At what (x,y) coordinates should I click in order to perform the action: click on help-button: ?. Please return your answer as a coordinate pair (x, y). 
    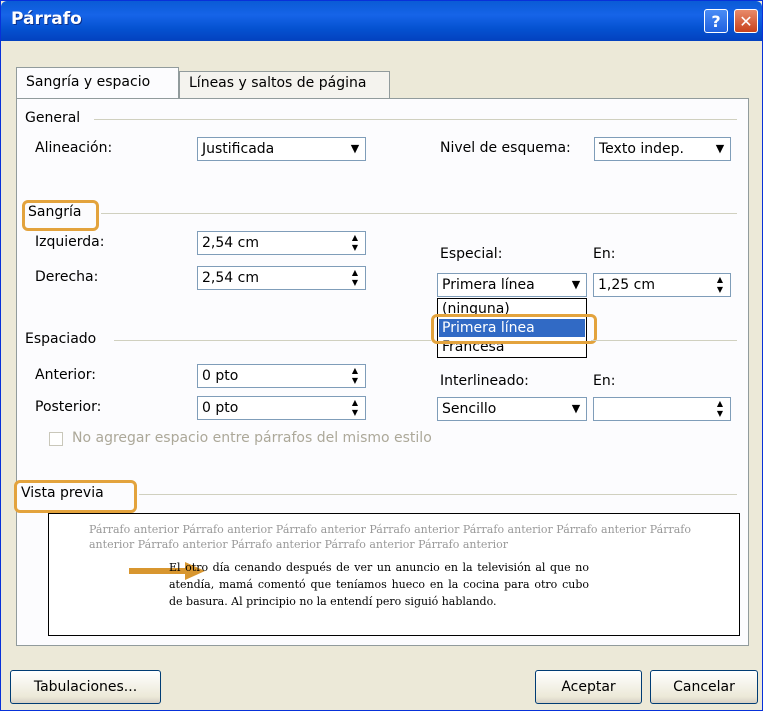
    Looking at the image, I should click on (716, 21).